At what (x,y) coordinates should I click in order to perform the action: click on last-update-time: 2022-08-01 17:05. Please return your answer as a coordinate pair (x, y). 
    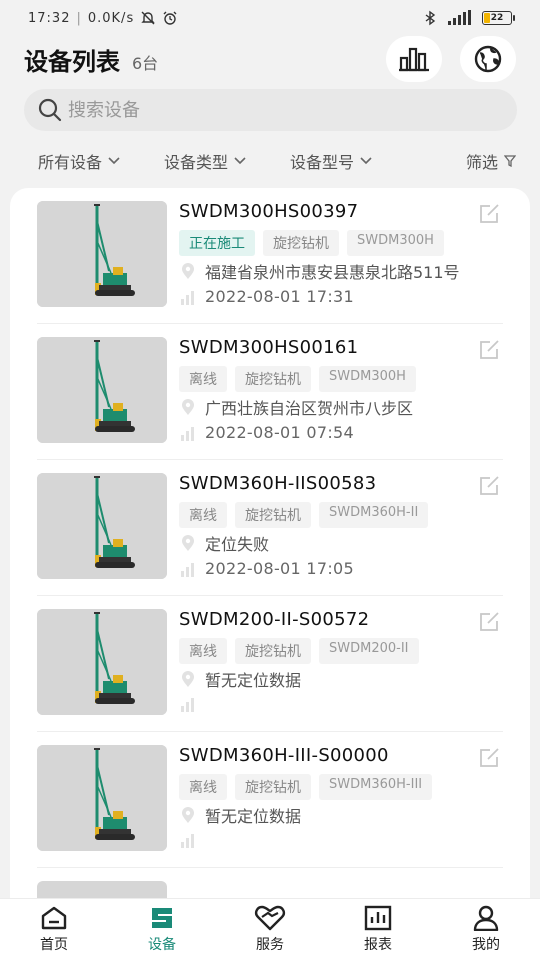
    Looking at the image, I should click on (279, 568).